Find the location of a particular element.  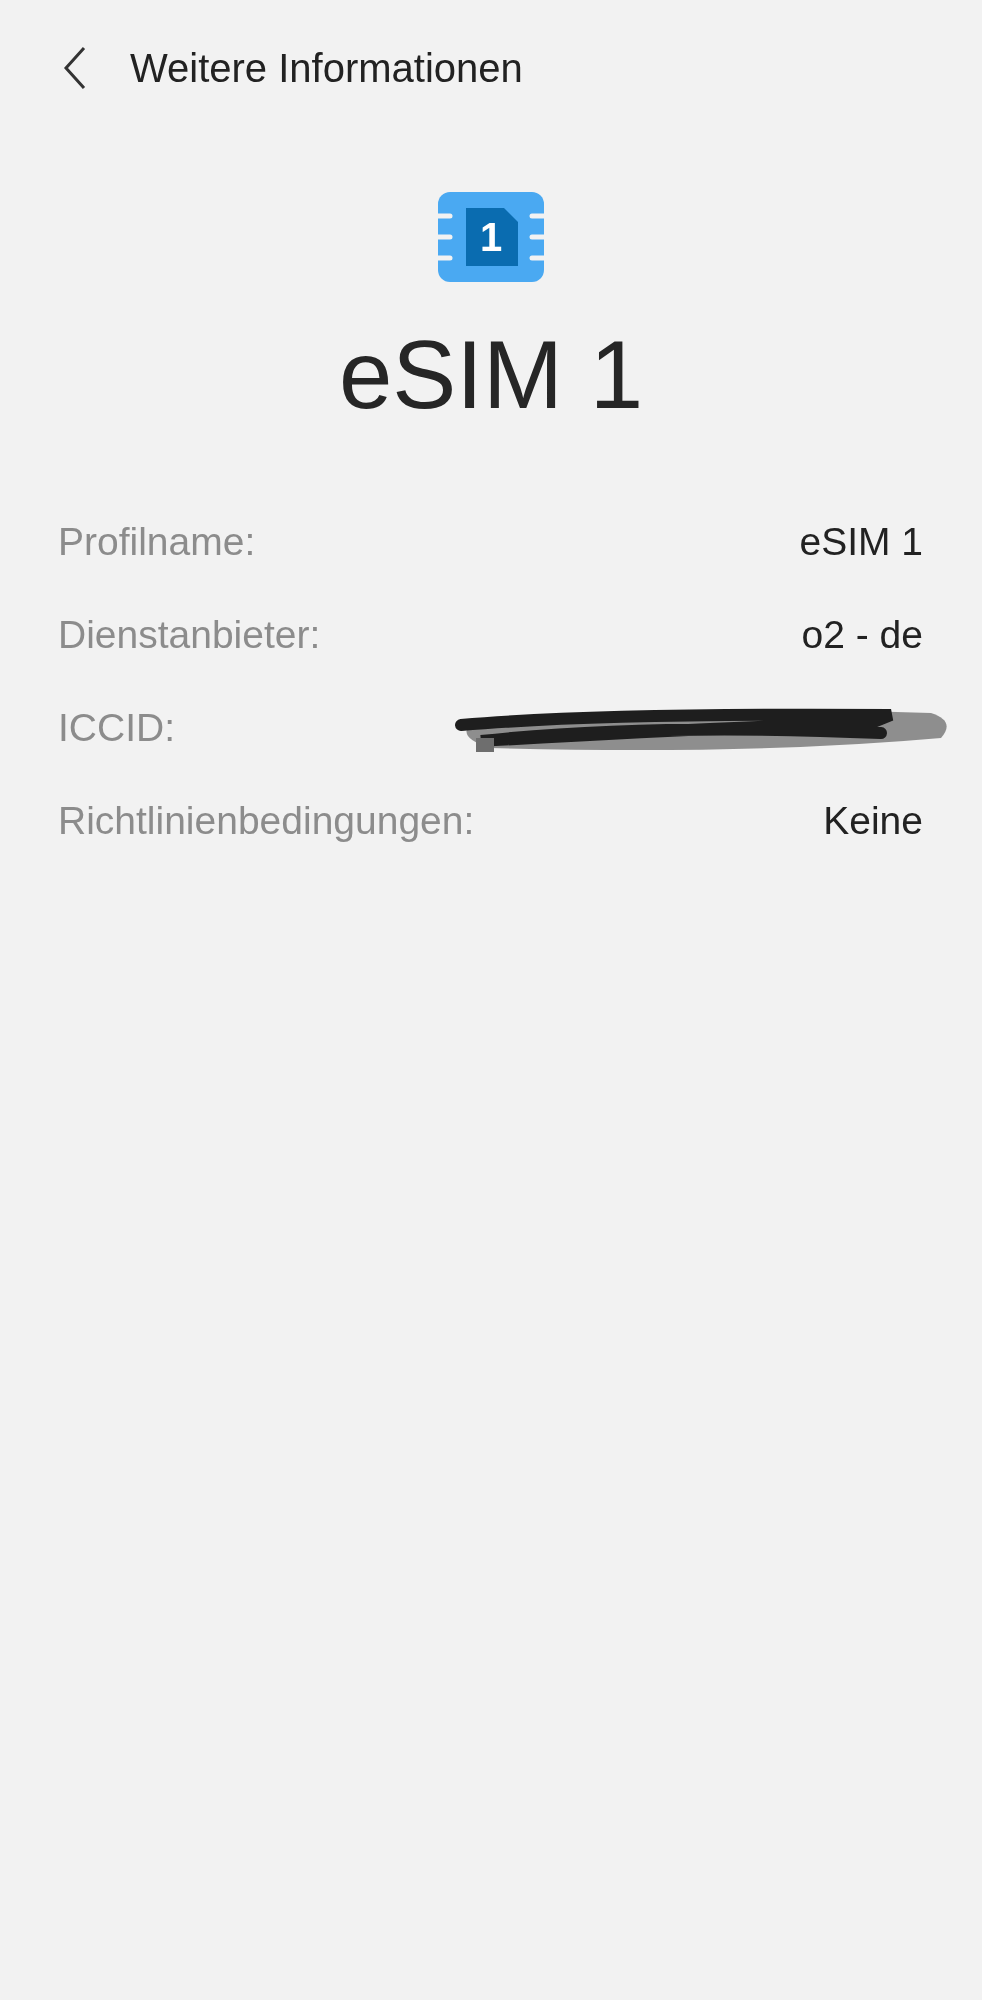

detail-label: Dienstanbieter: is located at coordinates (189, 635).